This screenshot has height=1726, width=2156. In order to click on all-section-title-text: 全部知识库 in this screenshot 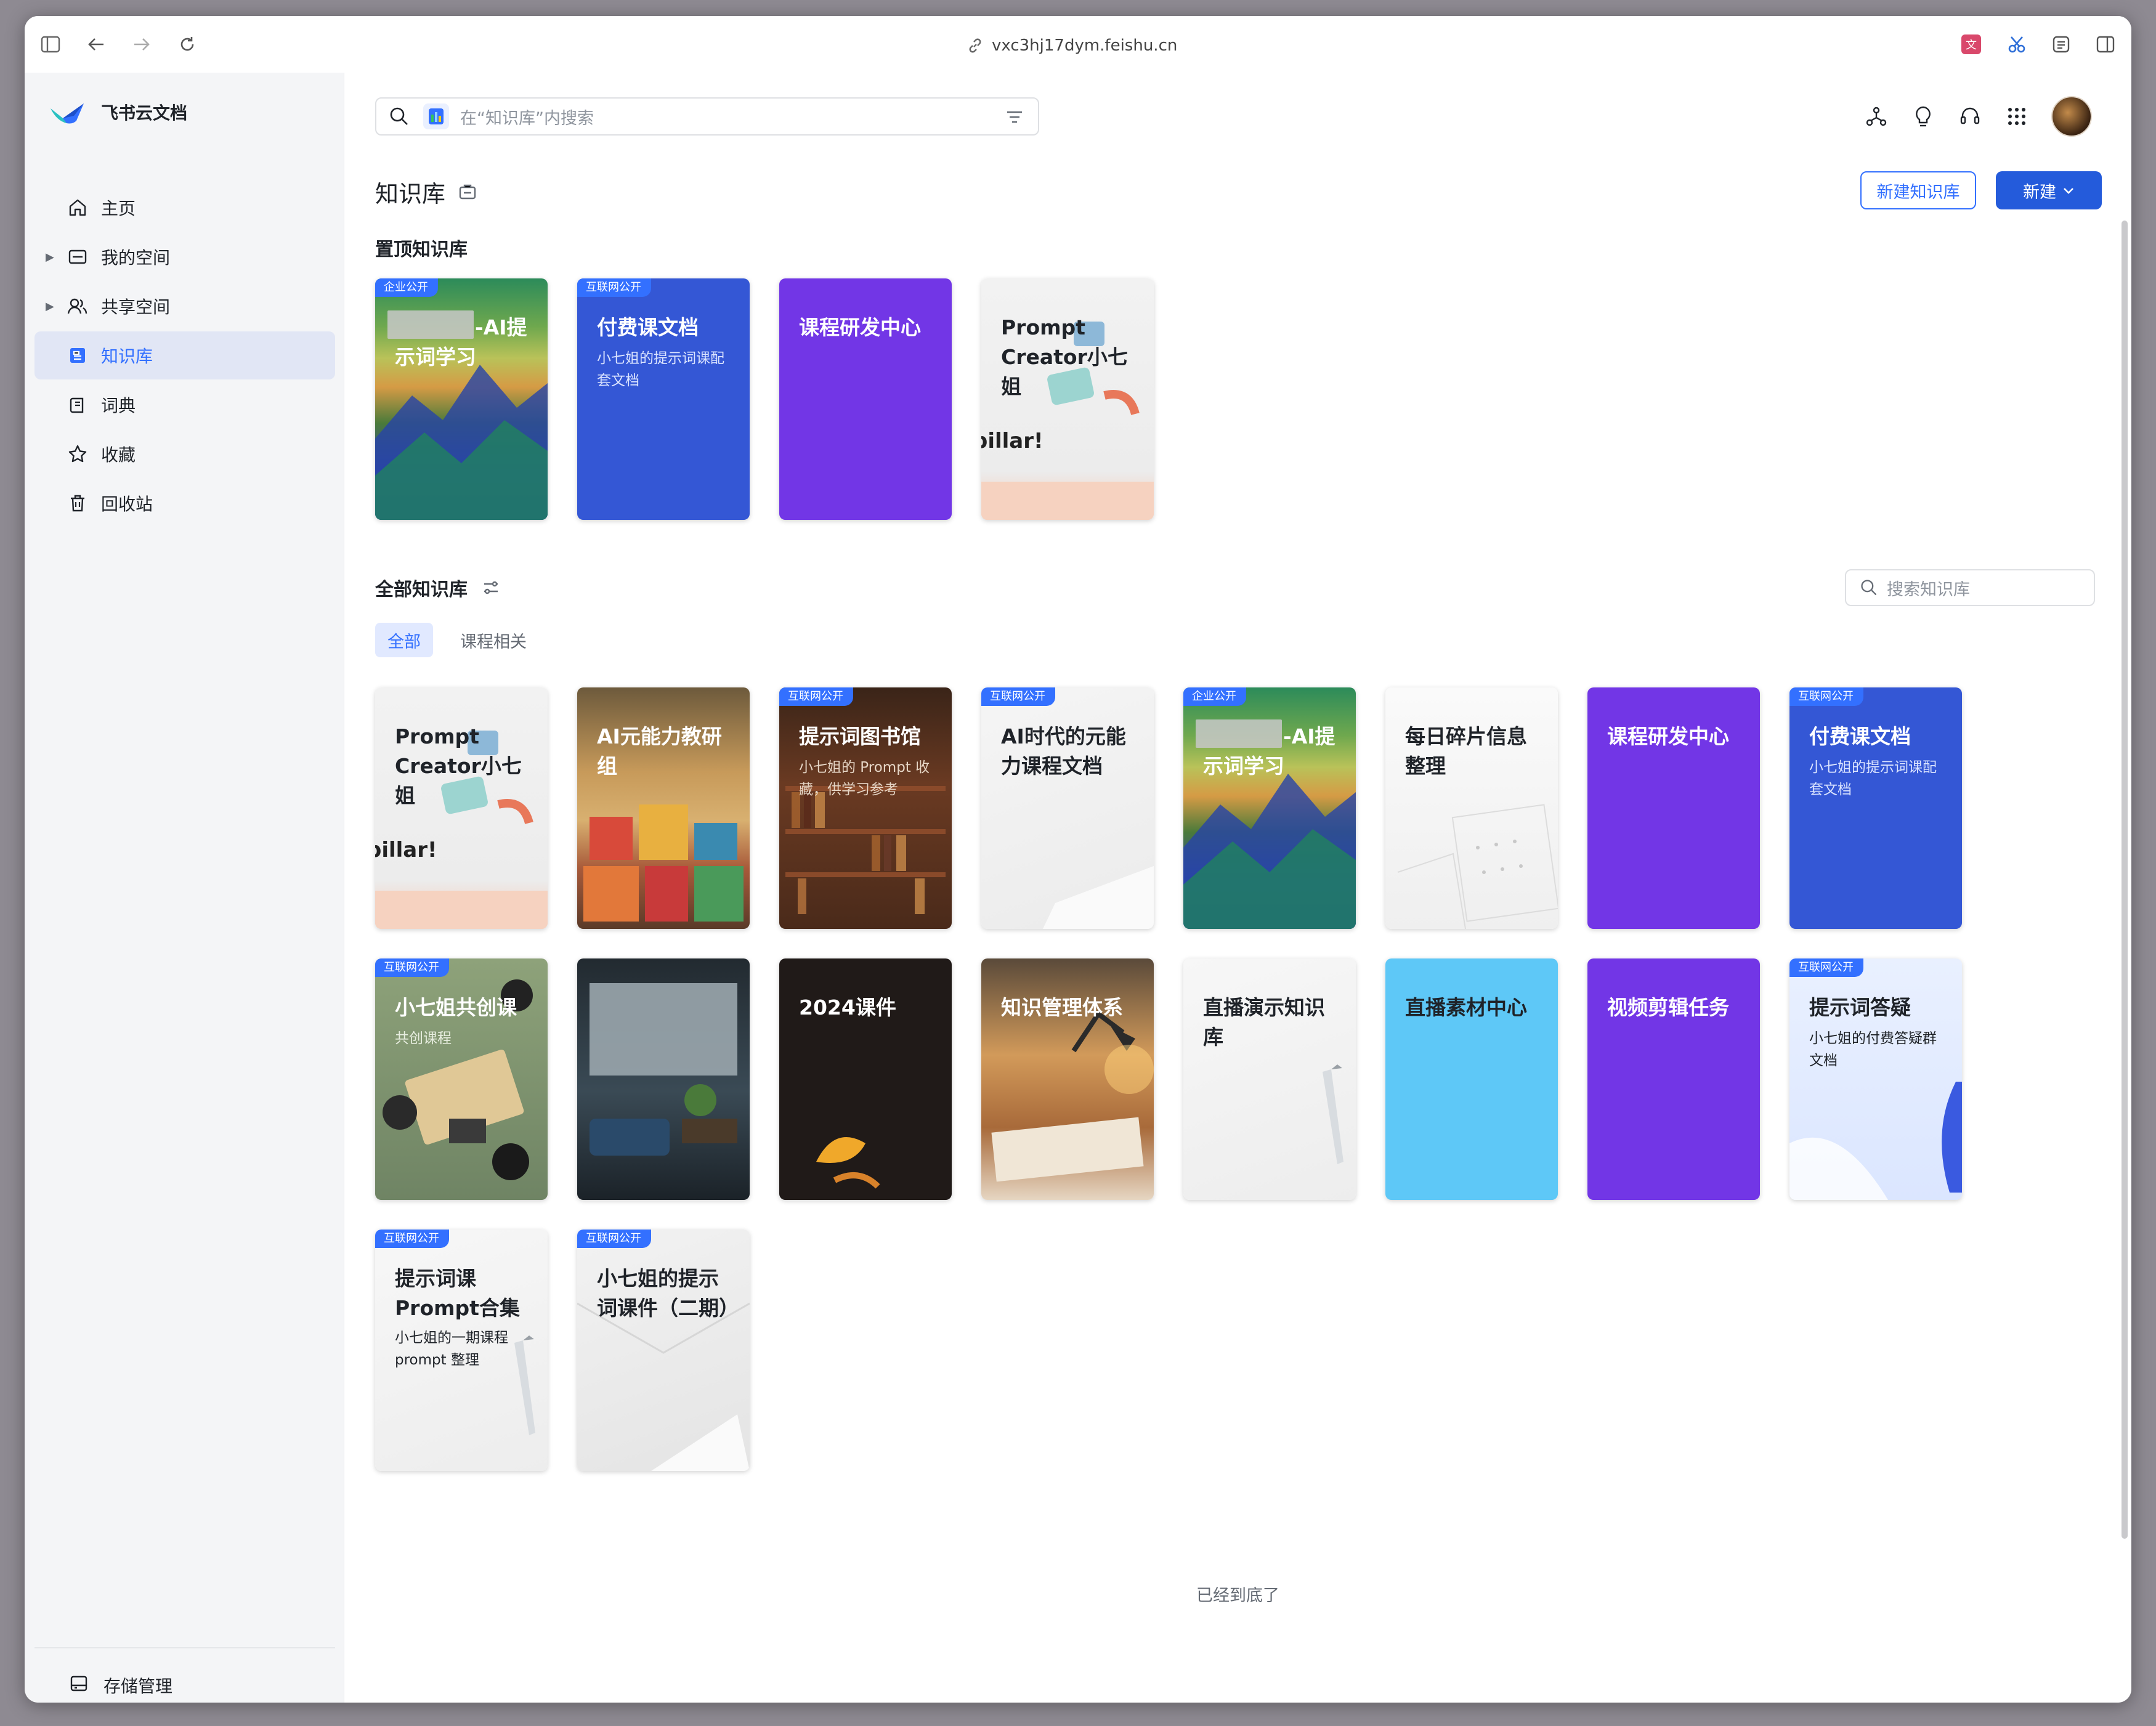, I will do `click(421, 590)`.